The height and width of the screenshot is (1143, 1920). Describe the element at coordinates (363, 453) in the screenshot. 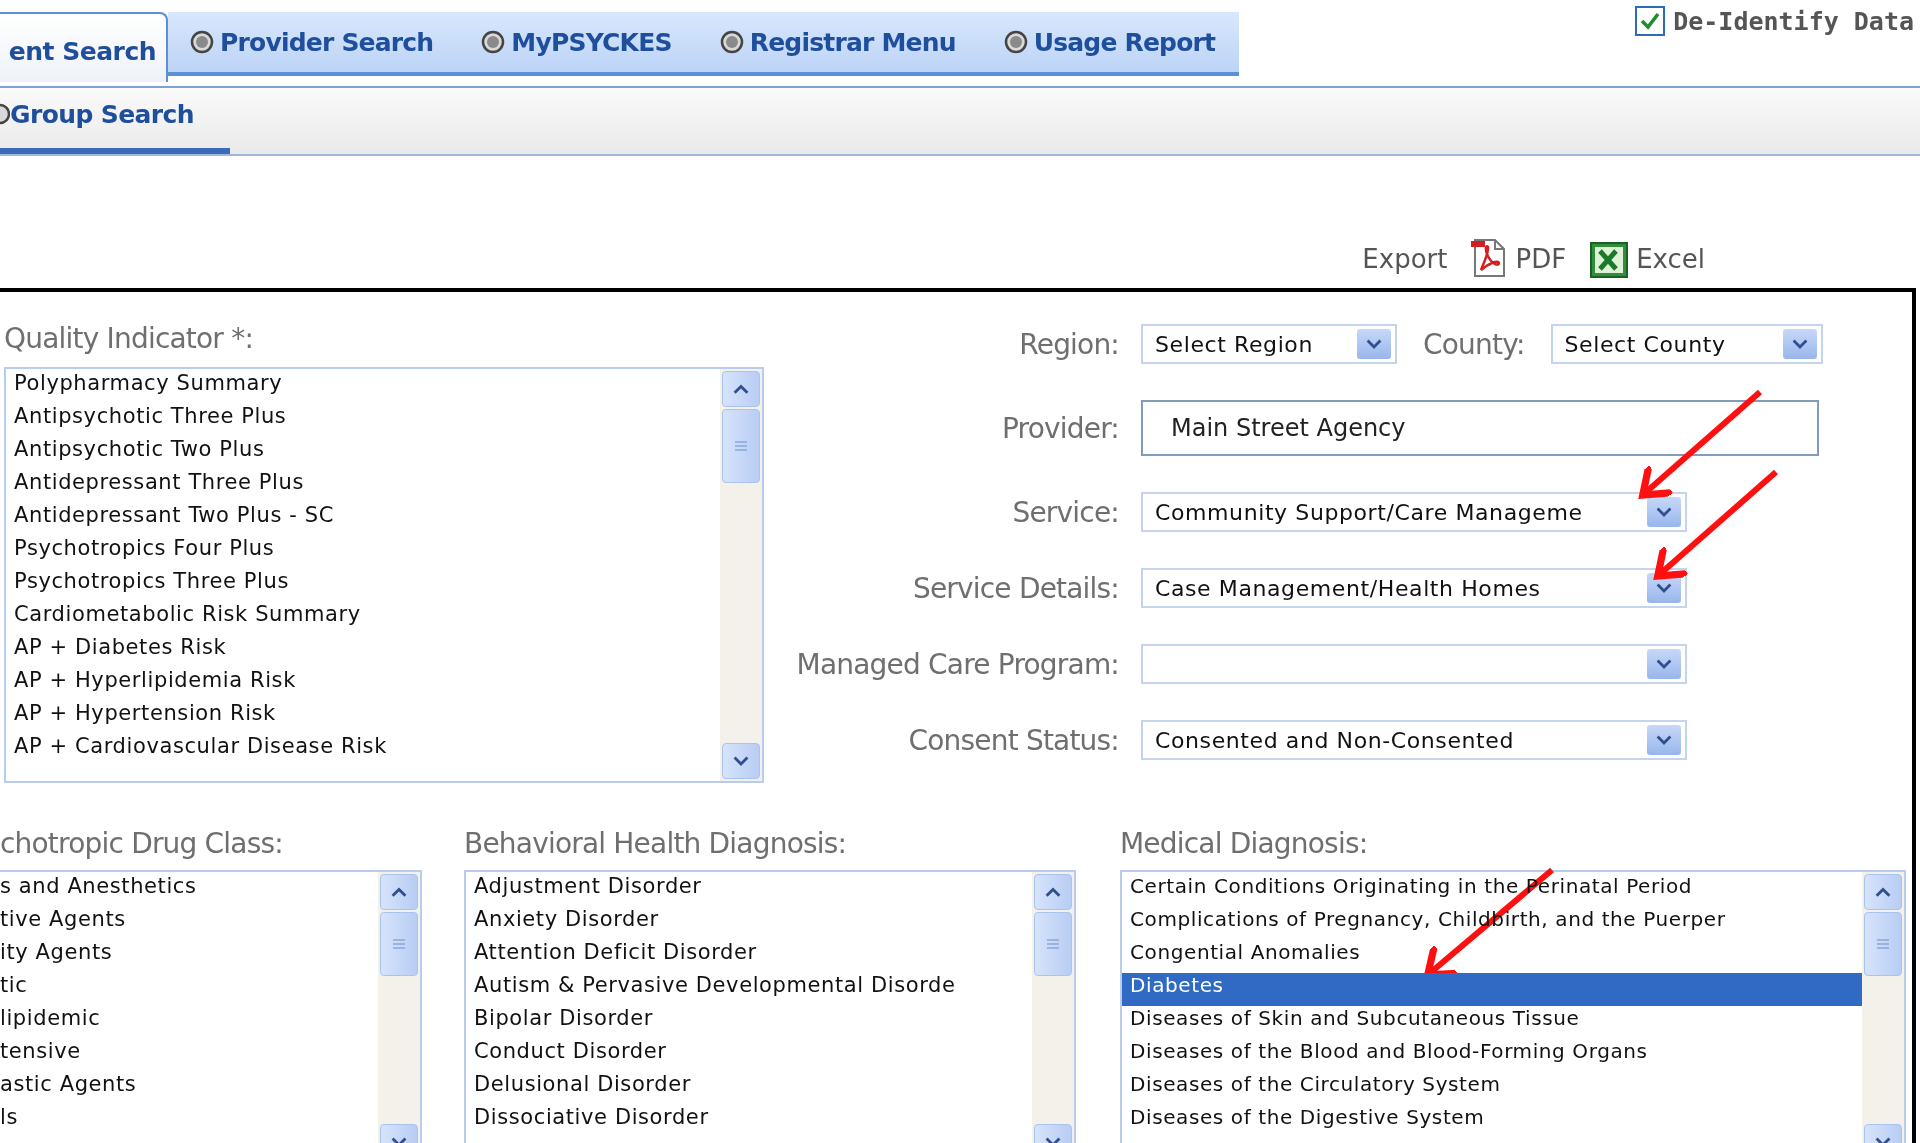

I see `list-item: Antipsychotic Two Plus` at that location.